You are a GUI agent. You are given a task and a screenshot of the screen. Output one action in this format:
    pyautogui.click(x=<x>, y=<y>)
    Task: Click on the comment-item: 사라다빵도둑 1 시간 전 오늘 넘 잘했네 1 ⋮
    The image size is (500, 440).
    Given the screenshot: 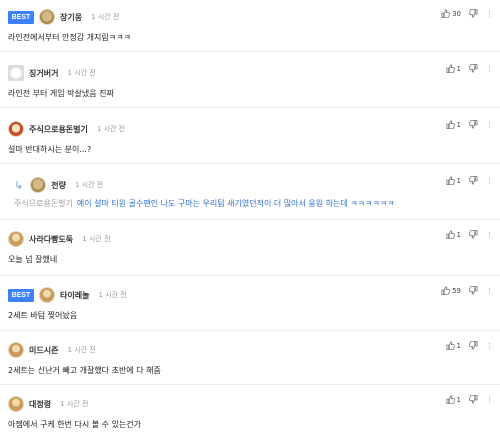 What is the action you would take?
    pyautogui.click(x=250, y=248)
    